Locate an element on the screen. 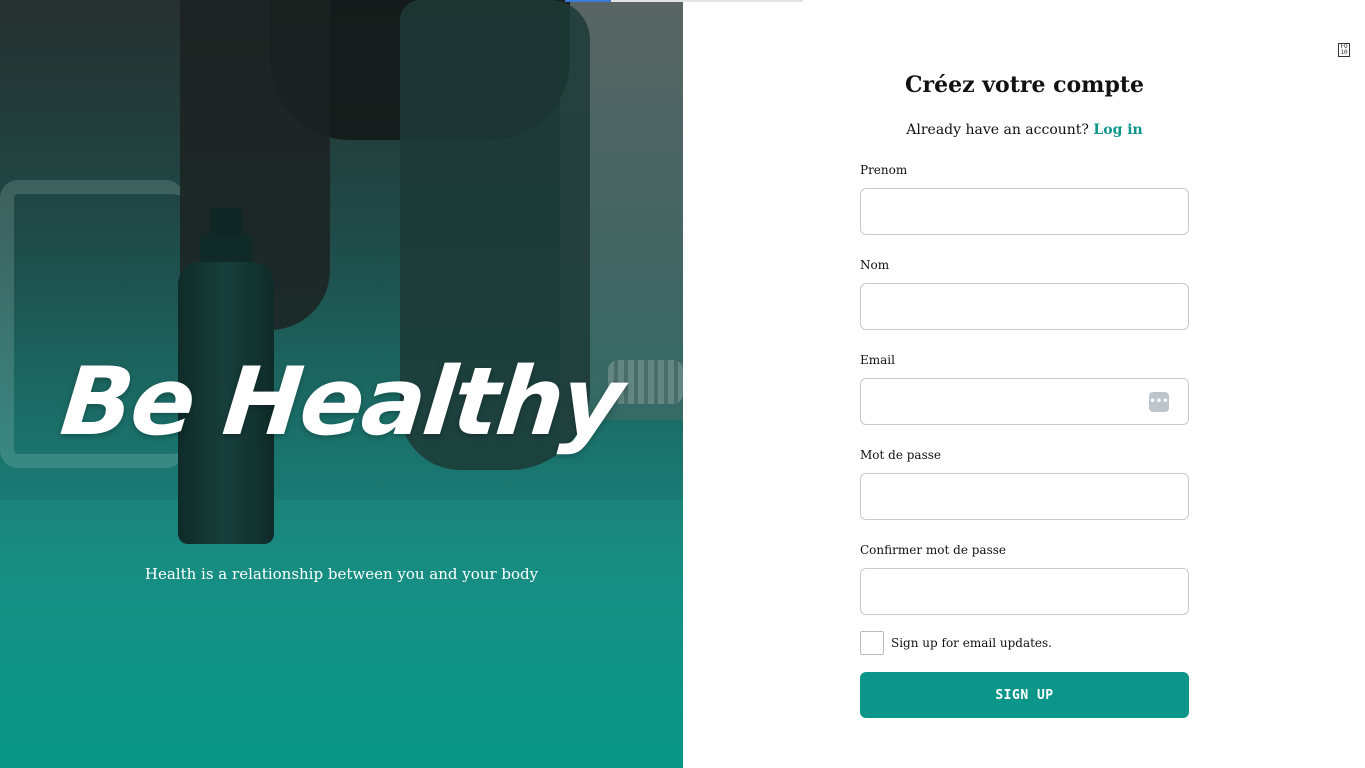 This screenshot has width=1365, height=768. field-label: Email is located at coordinates (877, 360).